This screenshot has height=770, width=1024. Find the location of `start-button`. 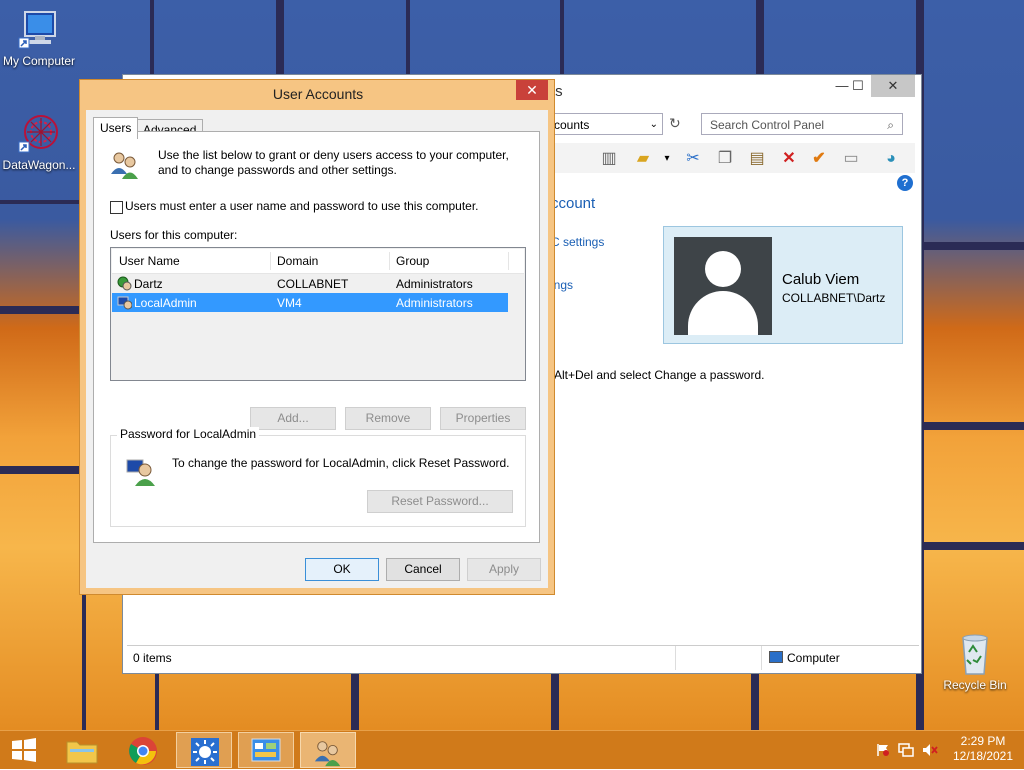

start-button is located at coordinates (24, 750).